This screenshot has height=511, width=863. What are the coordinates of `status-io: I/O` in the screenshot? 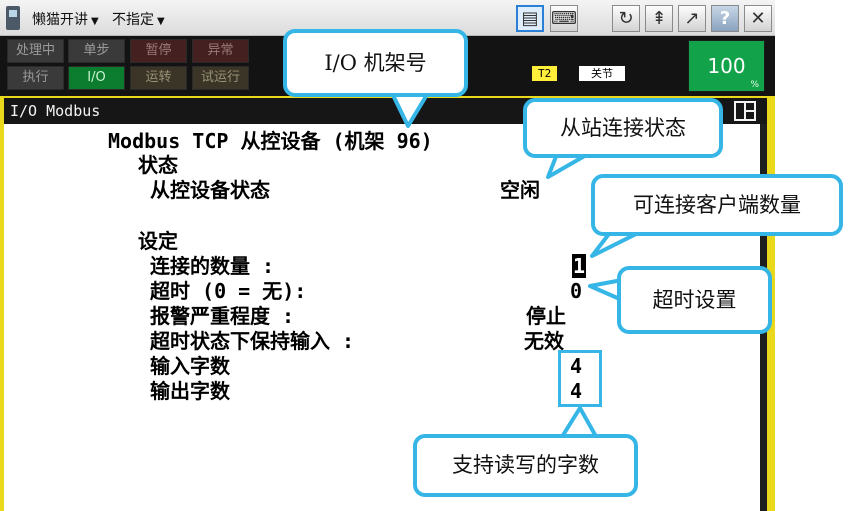 It's located at (96, 78).